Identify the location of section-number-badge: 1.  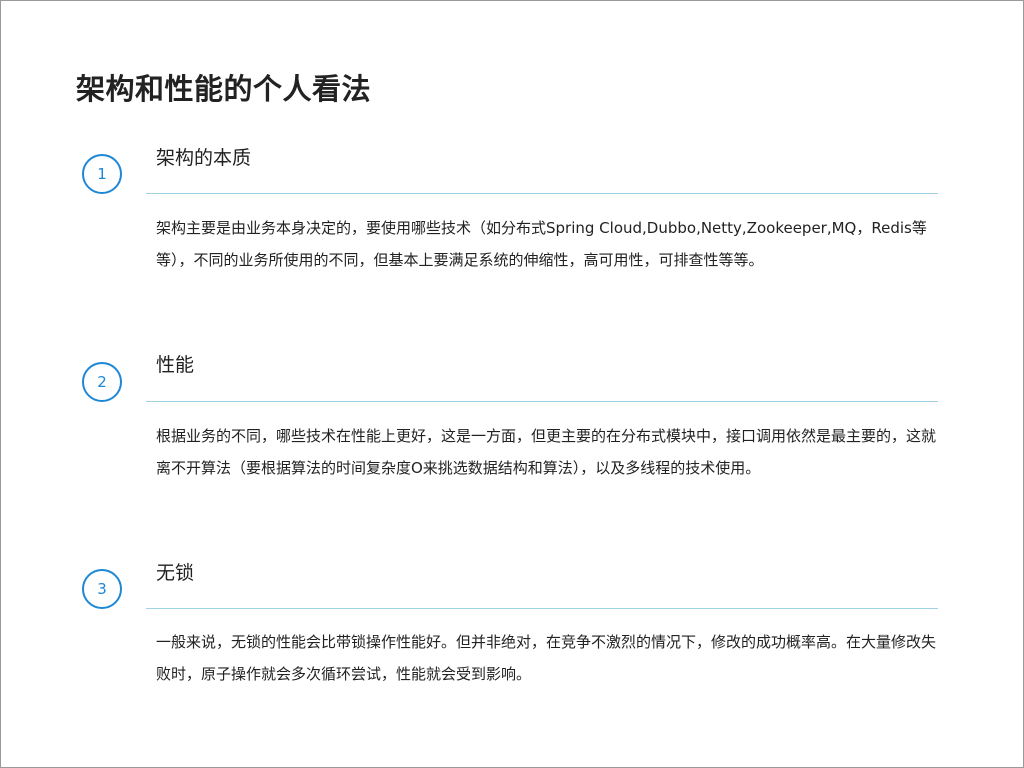
(102, 174).